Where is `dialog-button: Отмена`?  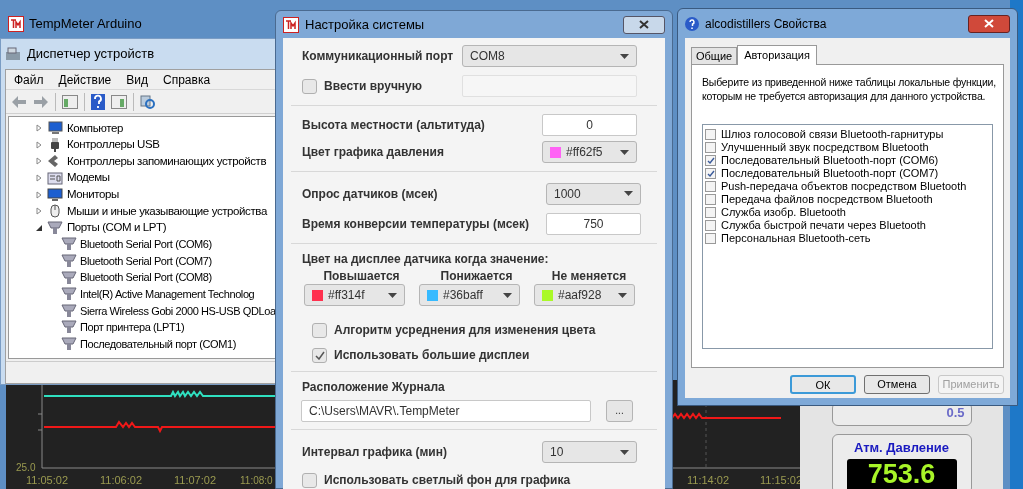
dialog-button: Отмена is located at coordinates (897, 384).